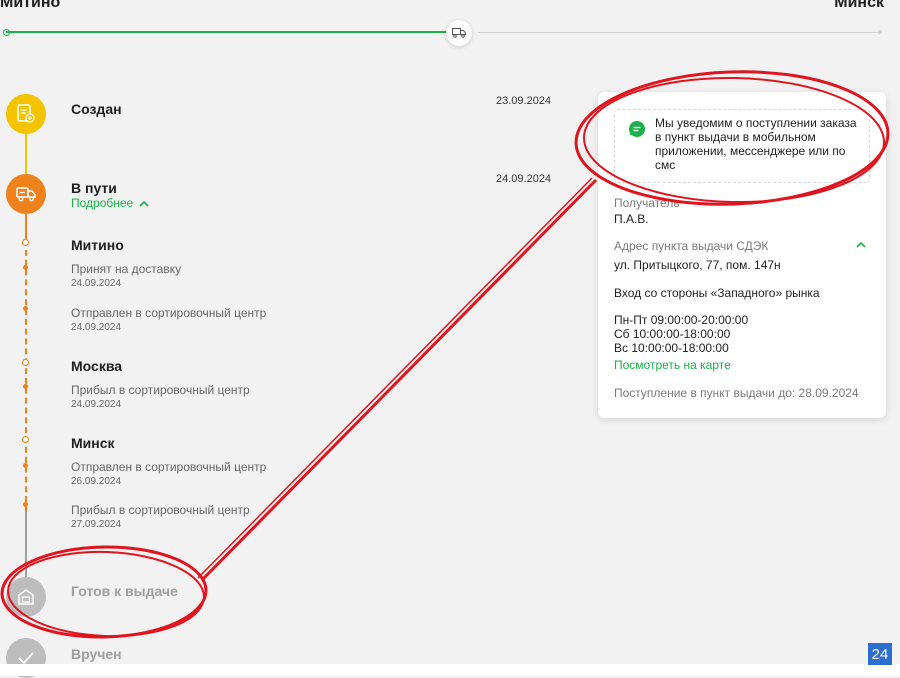 The image size is (900, 678). What do you see at coordinates (97, 366) in the screenshot?
I see `stop-city-moscow: Москва` at bounding box center [97, 366].